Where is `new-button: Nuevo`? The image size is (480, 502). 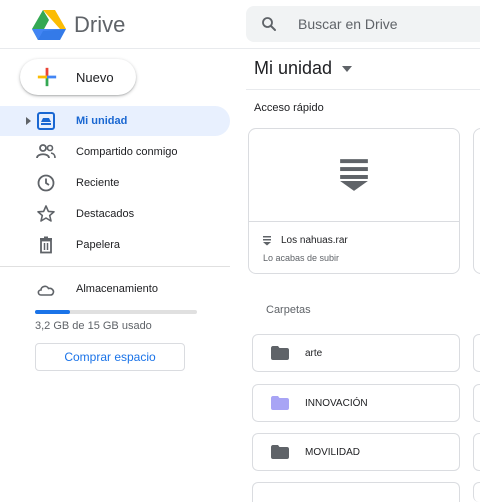
new-button: Nuevo is located at coordinates (78, 77).